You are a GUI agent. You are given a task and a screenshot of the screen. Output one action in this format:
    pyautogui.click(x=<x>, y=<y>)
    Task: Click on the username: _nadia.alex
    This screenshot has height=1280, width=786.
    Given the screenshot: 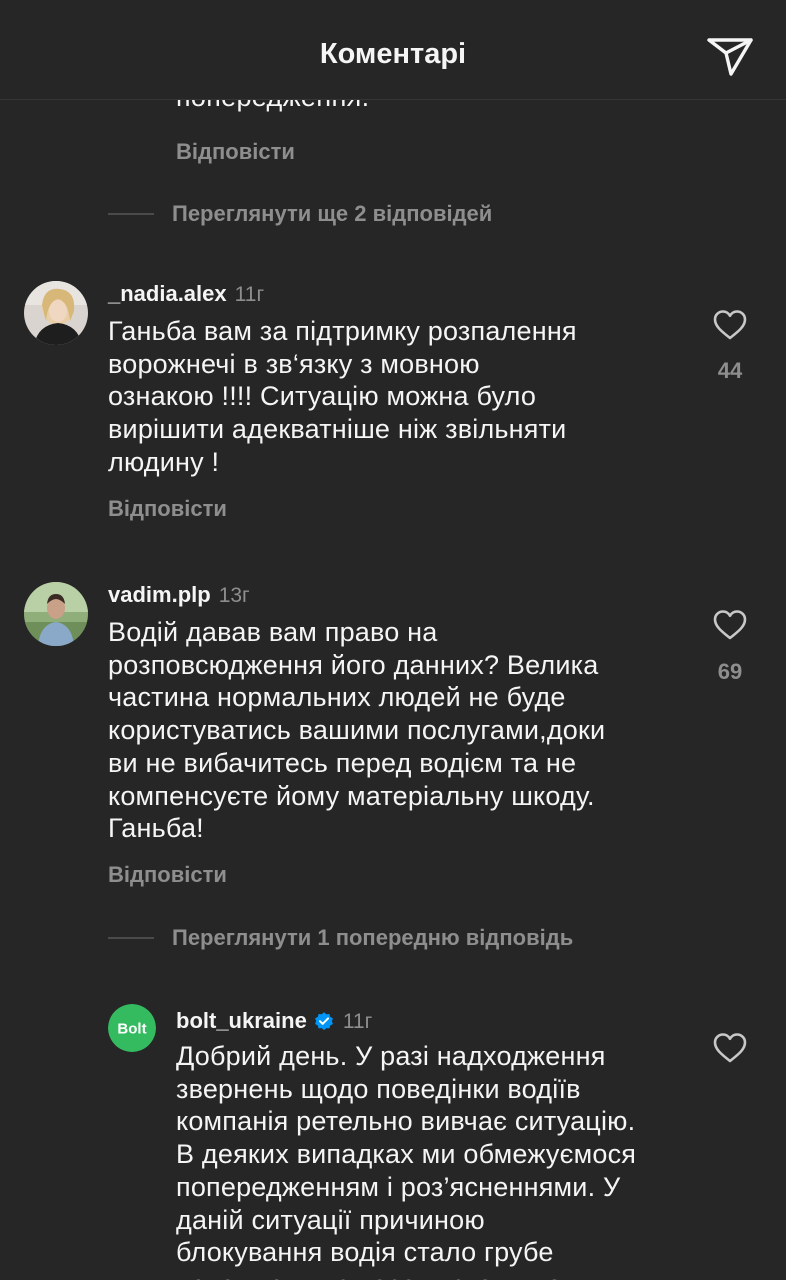 What is the action you would take?
    pyautogui.click(x=167, y=294)
    